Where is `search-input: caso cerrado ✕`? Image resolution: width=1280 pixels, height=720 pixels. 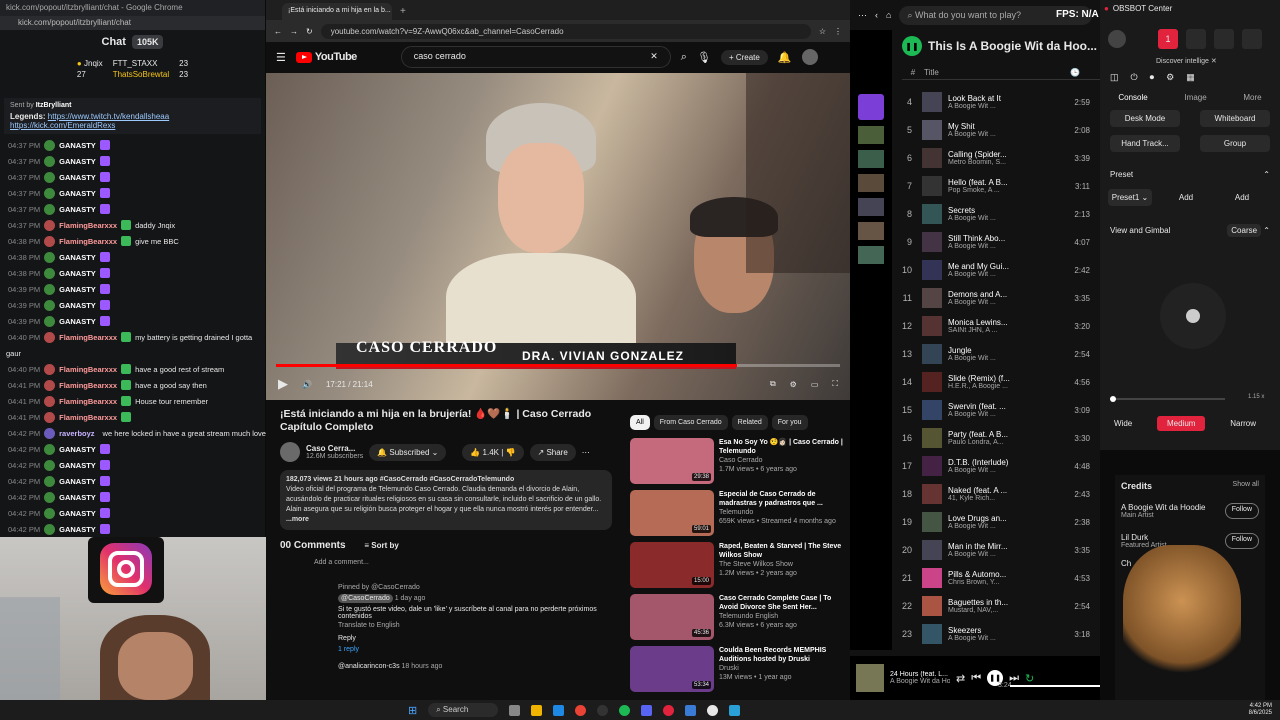 search-input: caso cerrado ✕ is located at coordinates (535, 57).